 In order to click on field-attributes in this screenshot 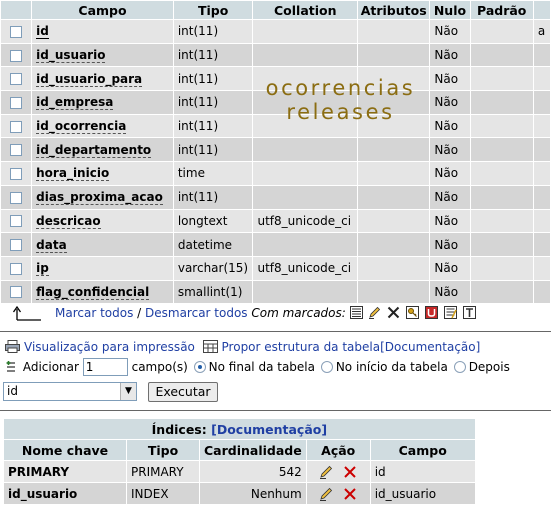, I will do `click(394, 268)`.